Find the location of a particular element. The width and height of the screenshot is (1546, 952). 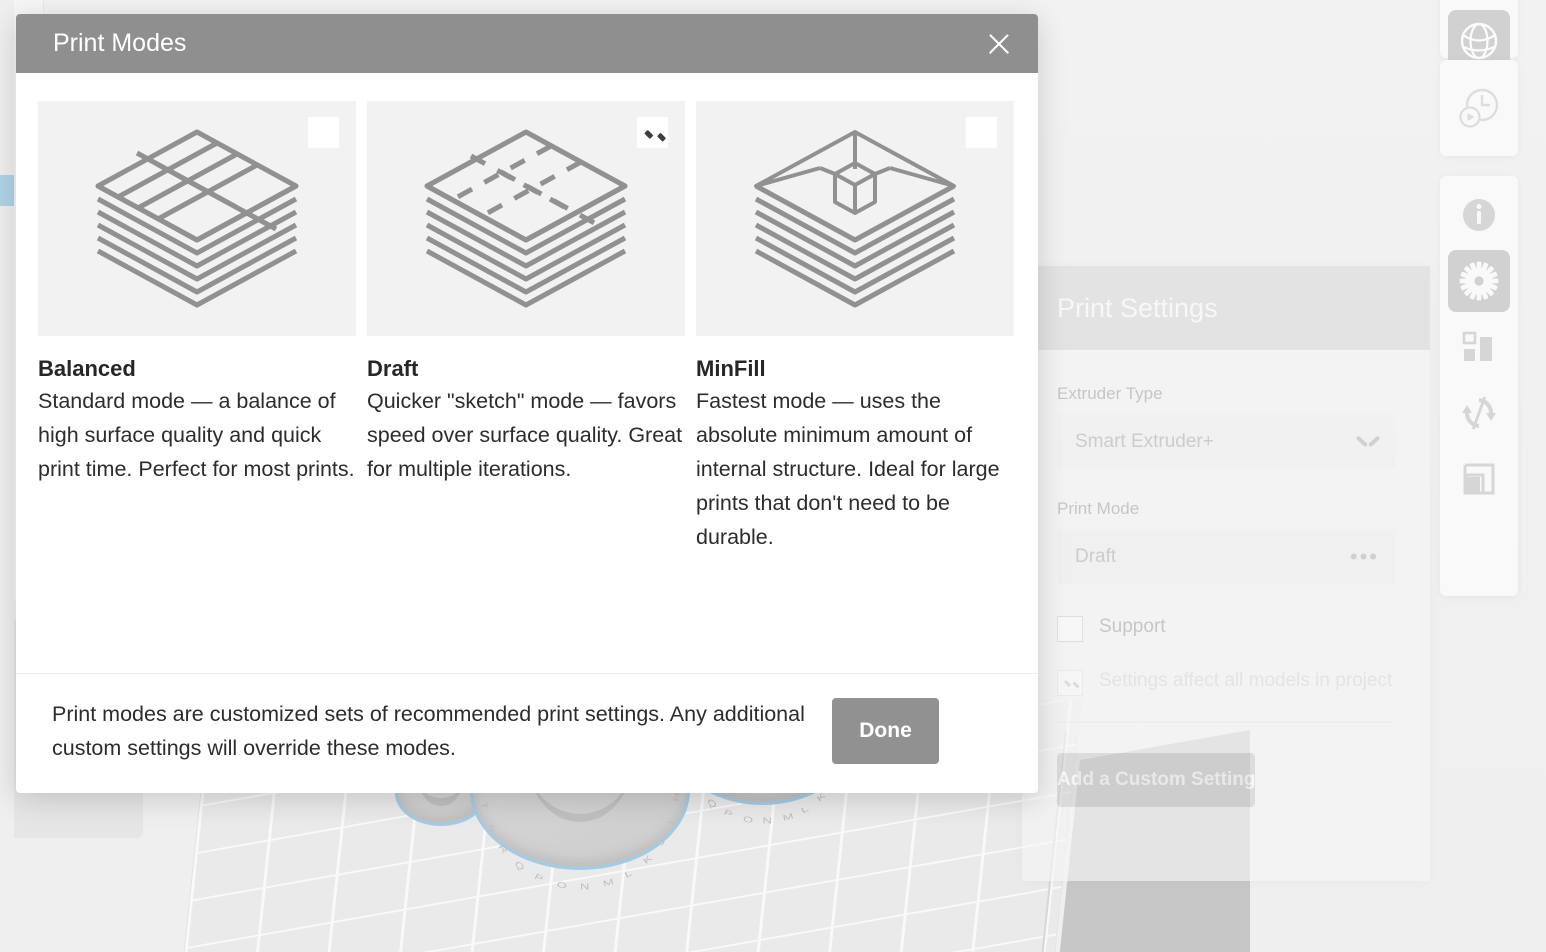

check-icon is located at coordinates (653, 133).